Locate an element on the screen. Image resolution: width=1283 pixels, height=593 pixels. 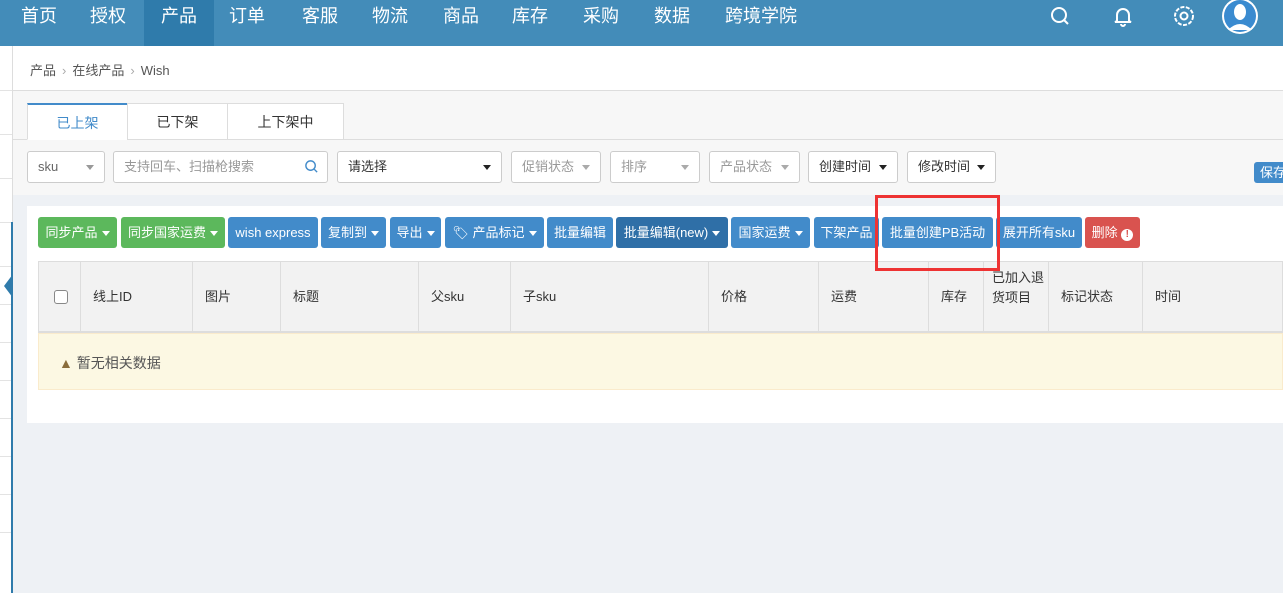
country-shipping-button: 国家运费 is located at coordinates (770, 232).